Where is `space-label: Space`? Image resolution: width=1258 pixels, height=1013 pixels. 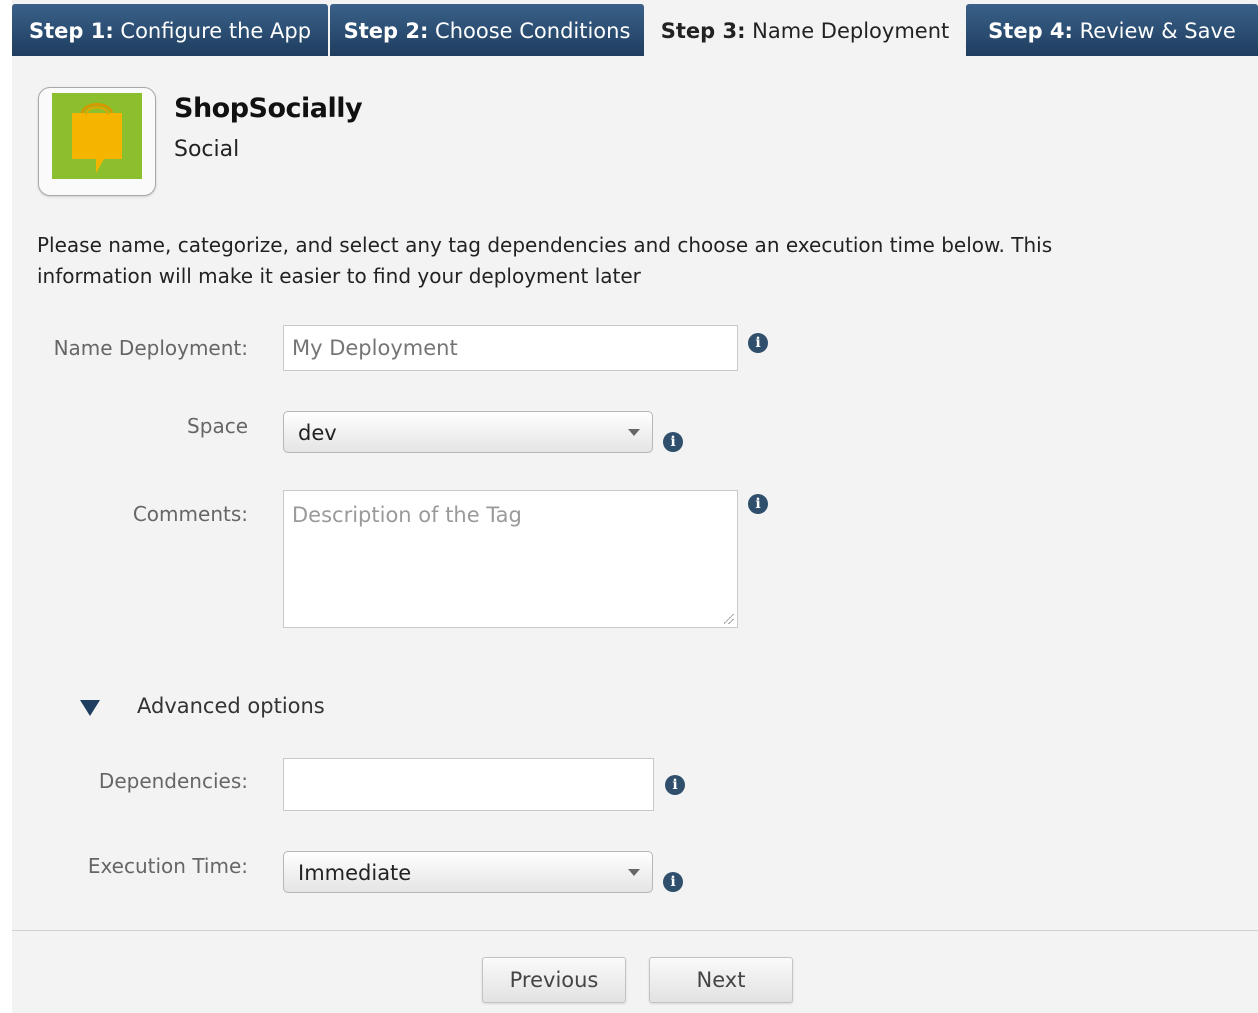
space-label: Space is located at coordinates (217, 426).